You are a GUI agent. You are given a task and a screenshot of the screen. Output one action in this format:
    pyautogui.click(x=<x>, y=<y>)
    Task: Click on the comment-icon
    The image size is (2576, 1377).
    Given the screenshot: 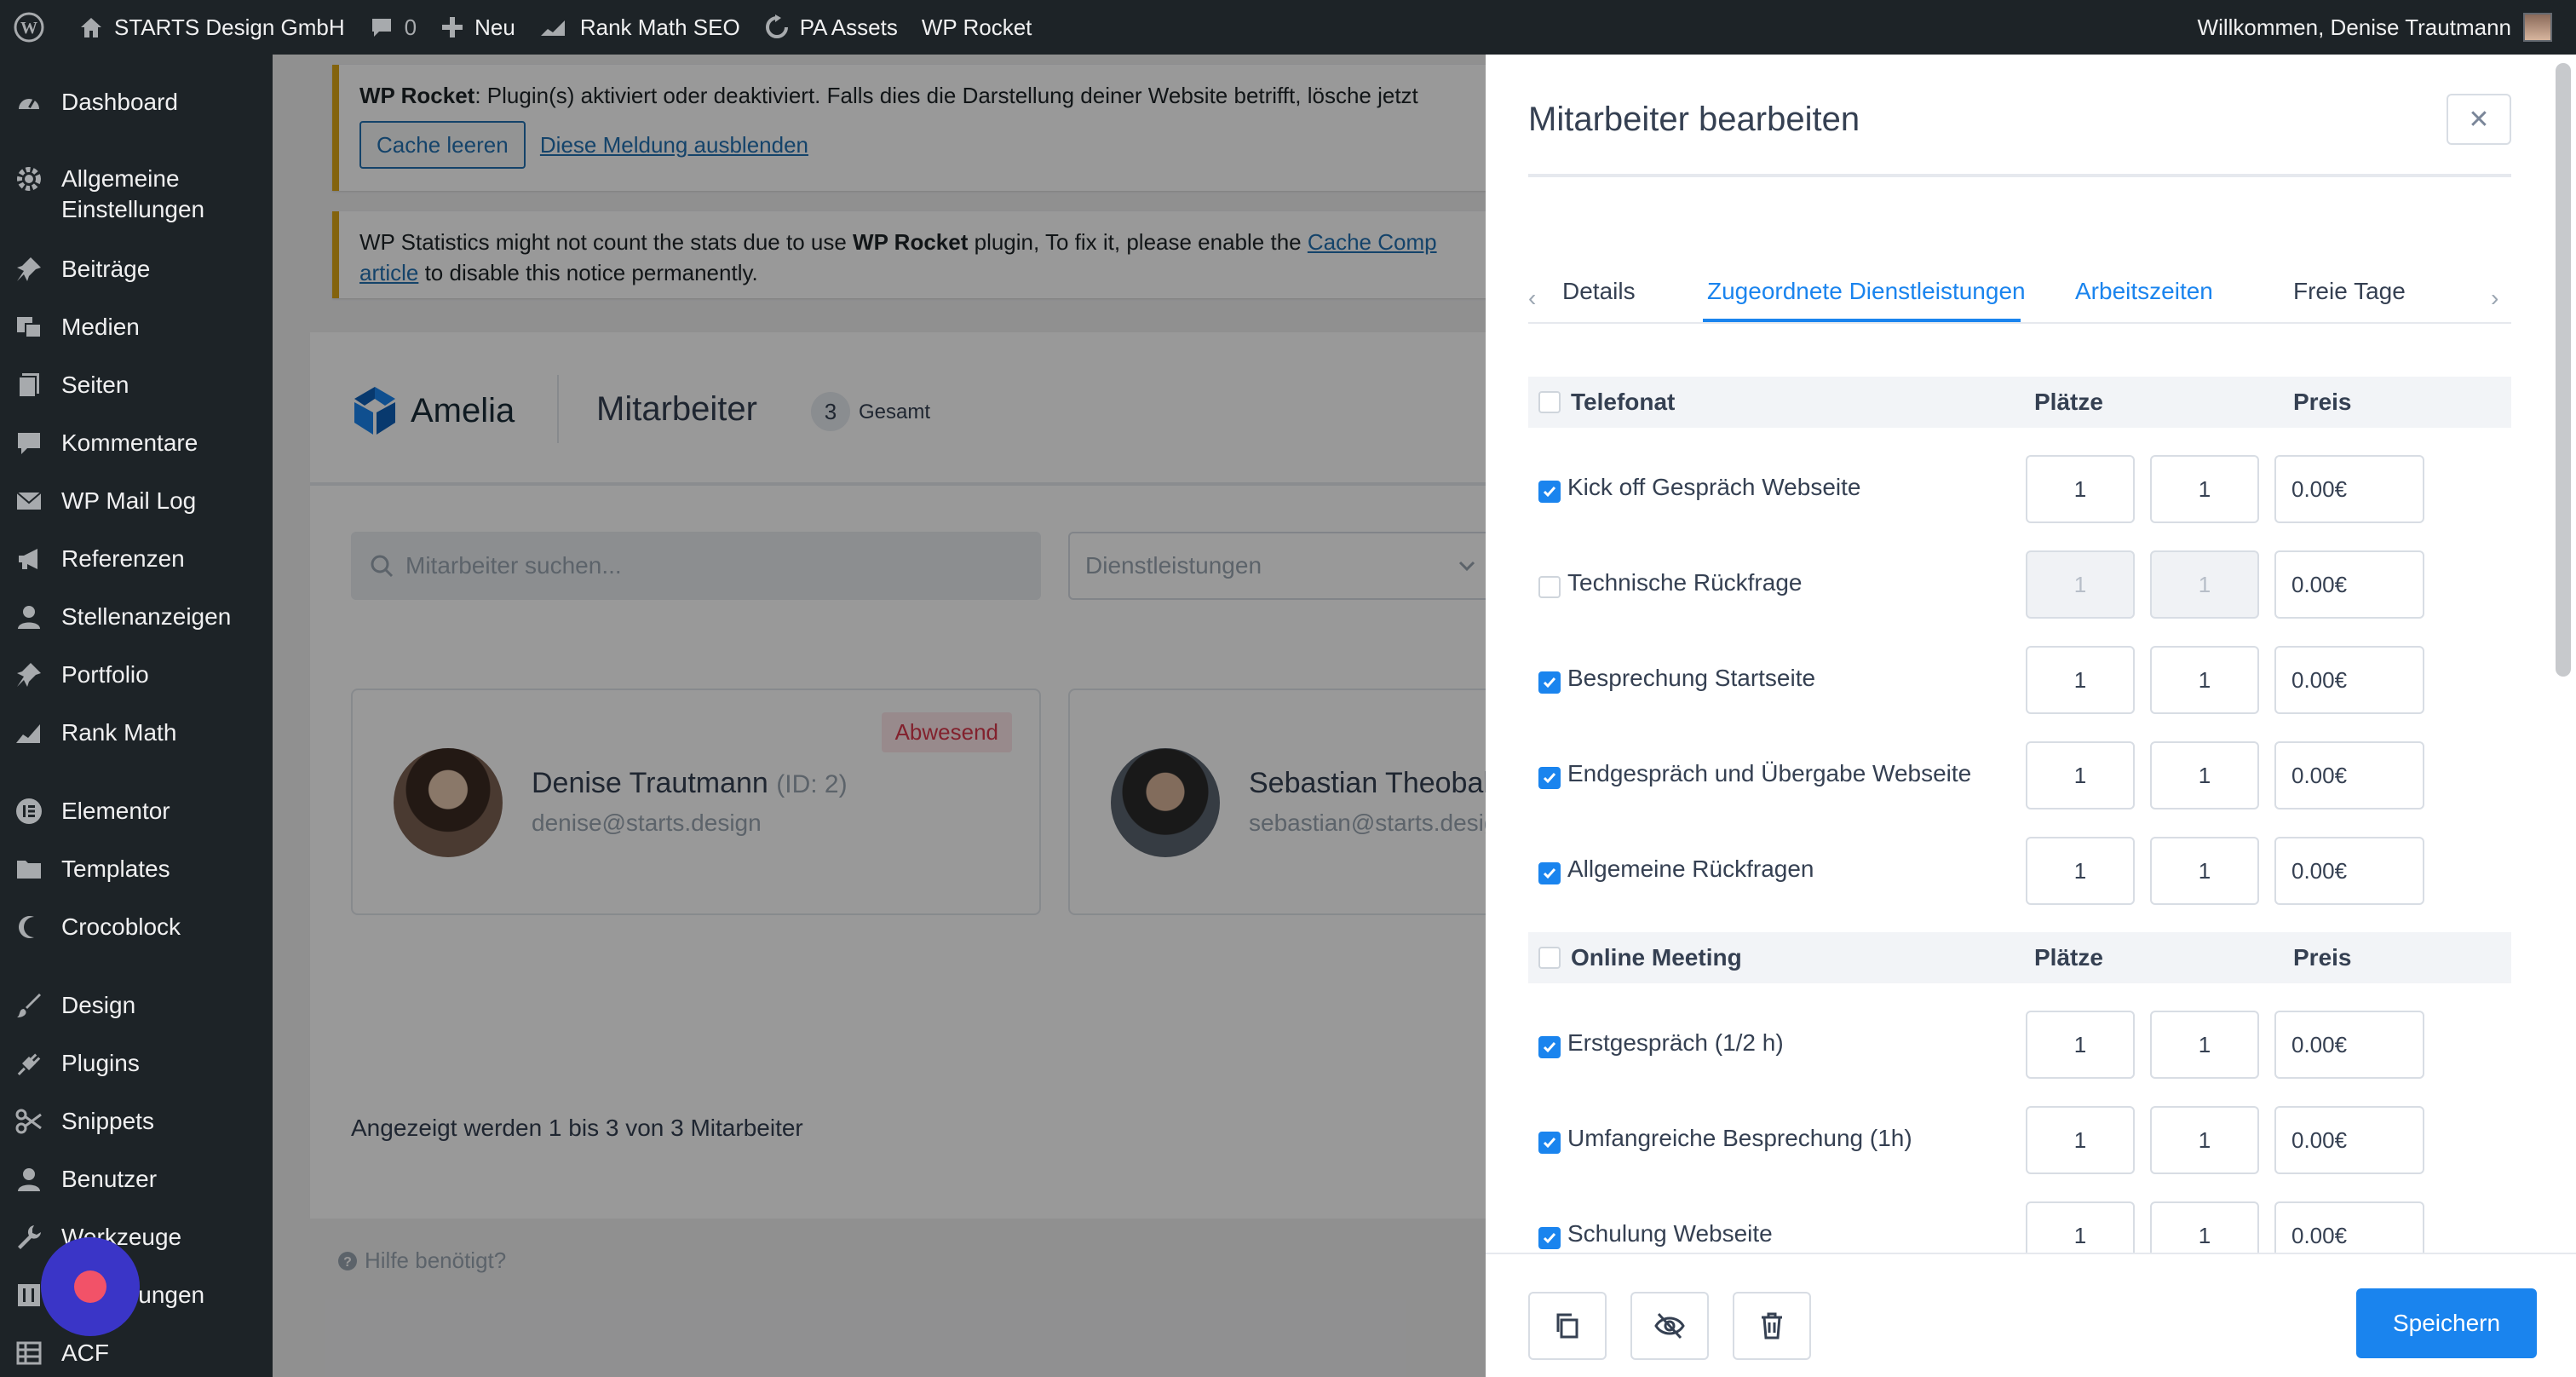 What is the action you would take?
    pyautogui.click(x=29, y=443)
    